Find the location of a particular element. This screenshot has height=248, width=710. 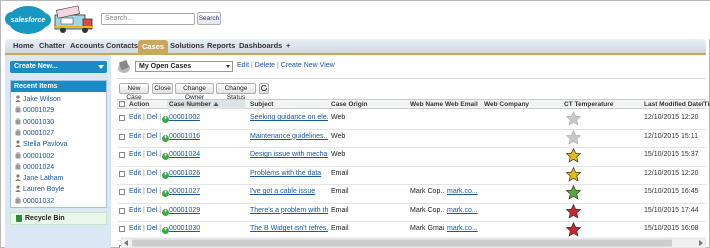

view-select: My Open Cases is located at coordinates (184, 66).